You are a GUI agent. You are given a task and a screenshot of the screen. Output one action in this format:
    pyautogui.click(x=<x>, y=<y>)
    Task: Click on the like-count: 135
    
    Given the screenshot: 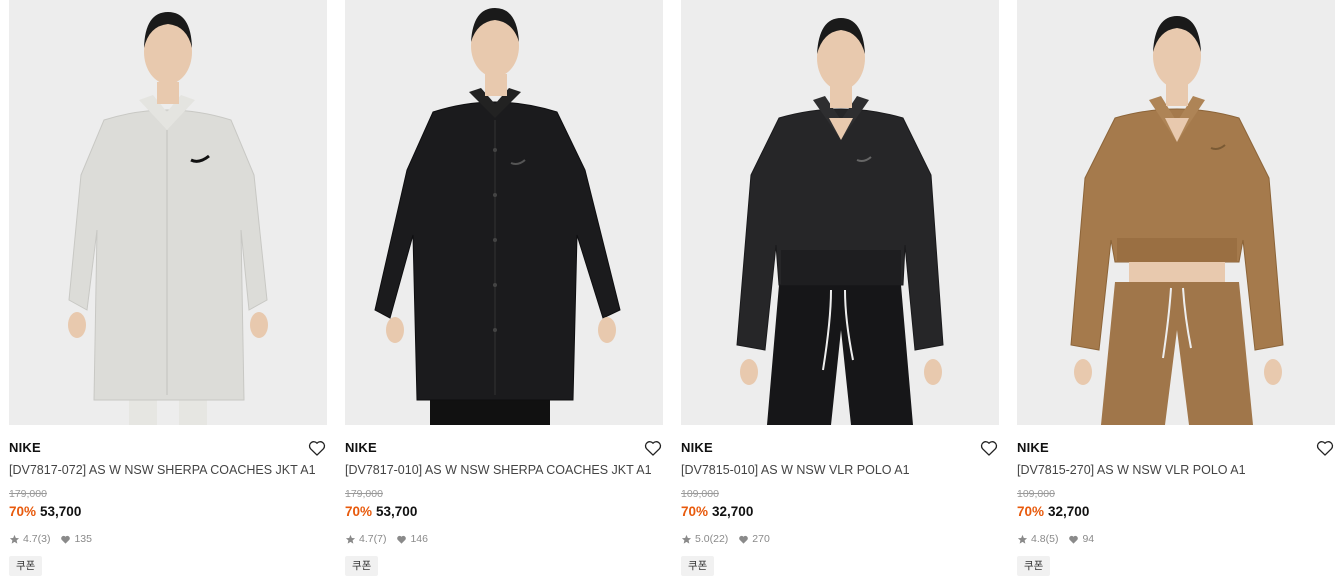 What is the action you would take?
    pyautogui.click(x=83, y=539)
    